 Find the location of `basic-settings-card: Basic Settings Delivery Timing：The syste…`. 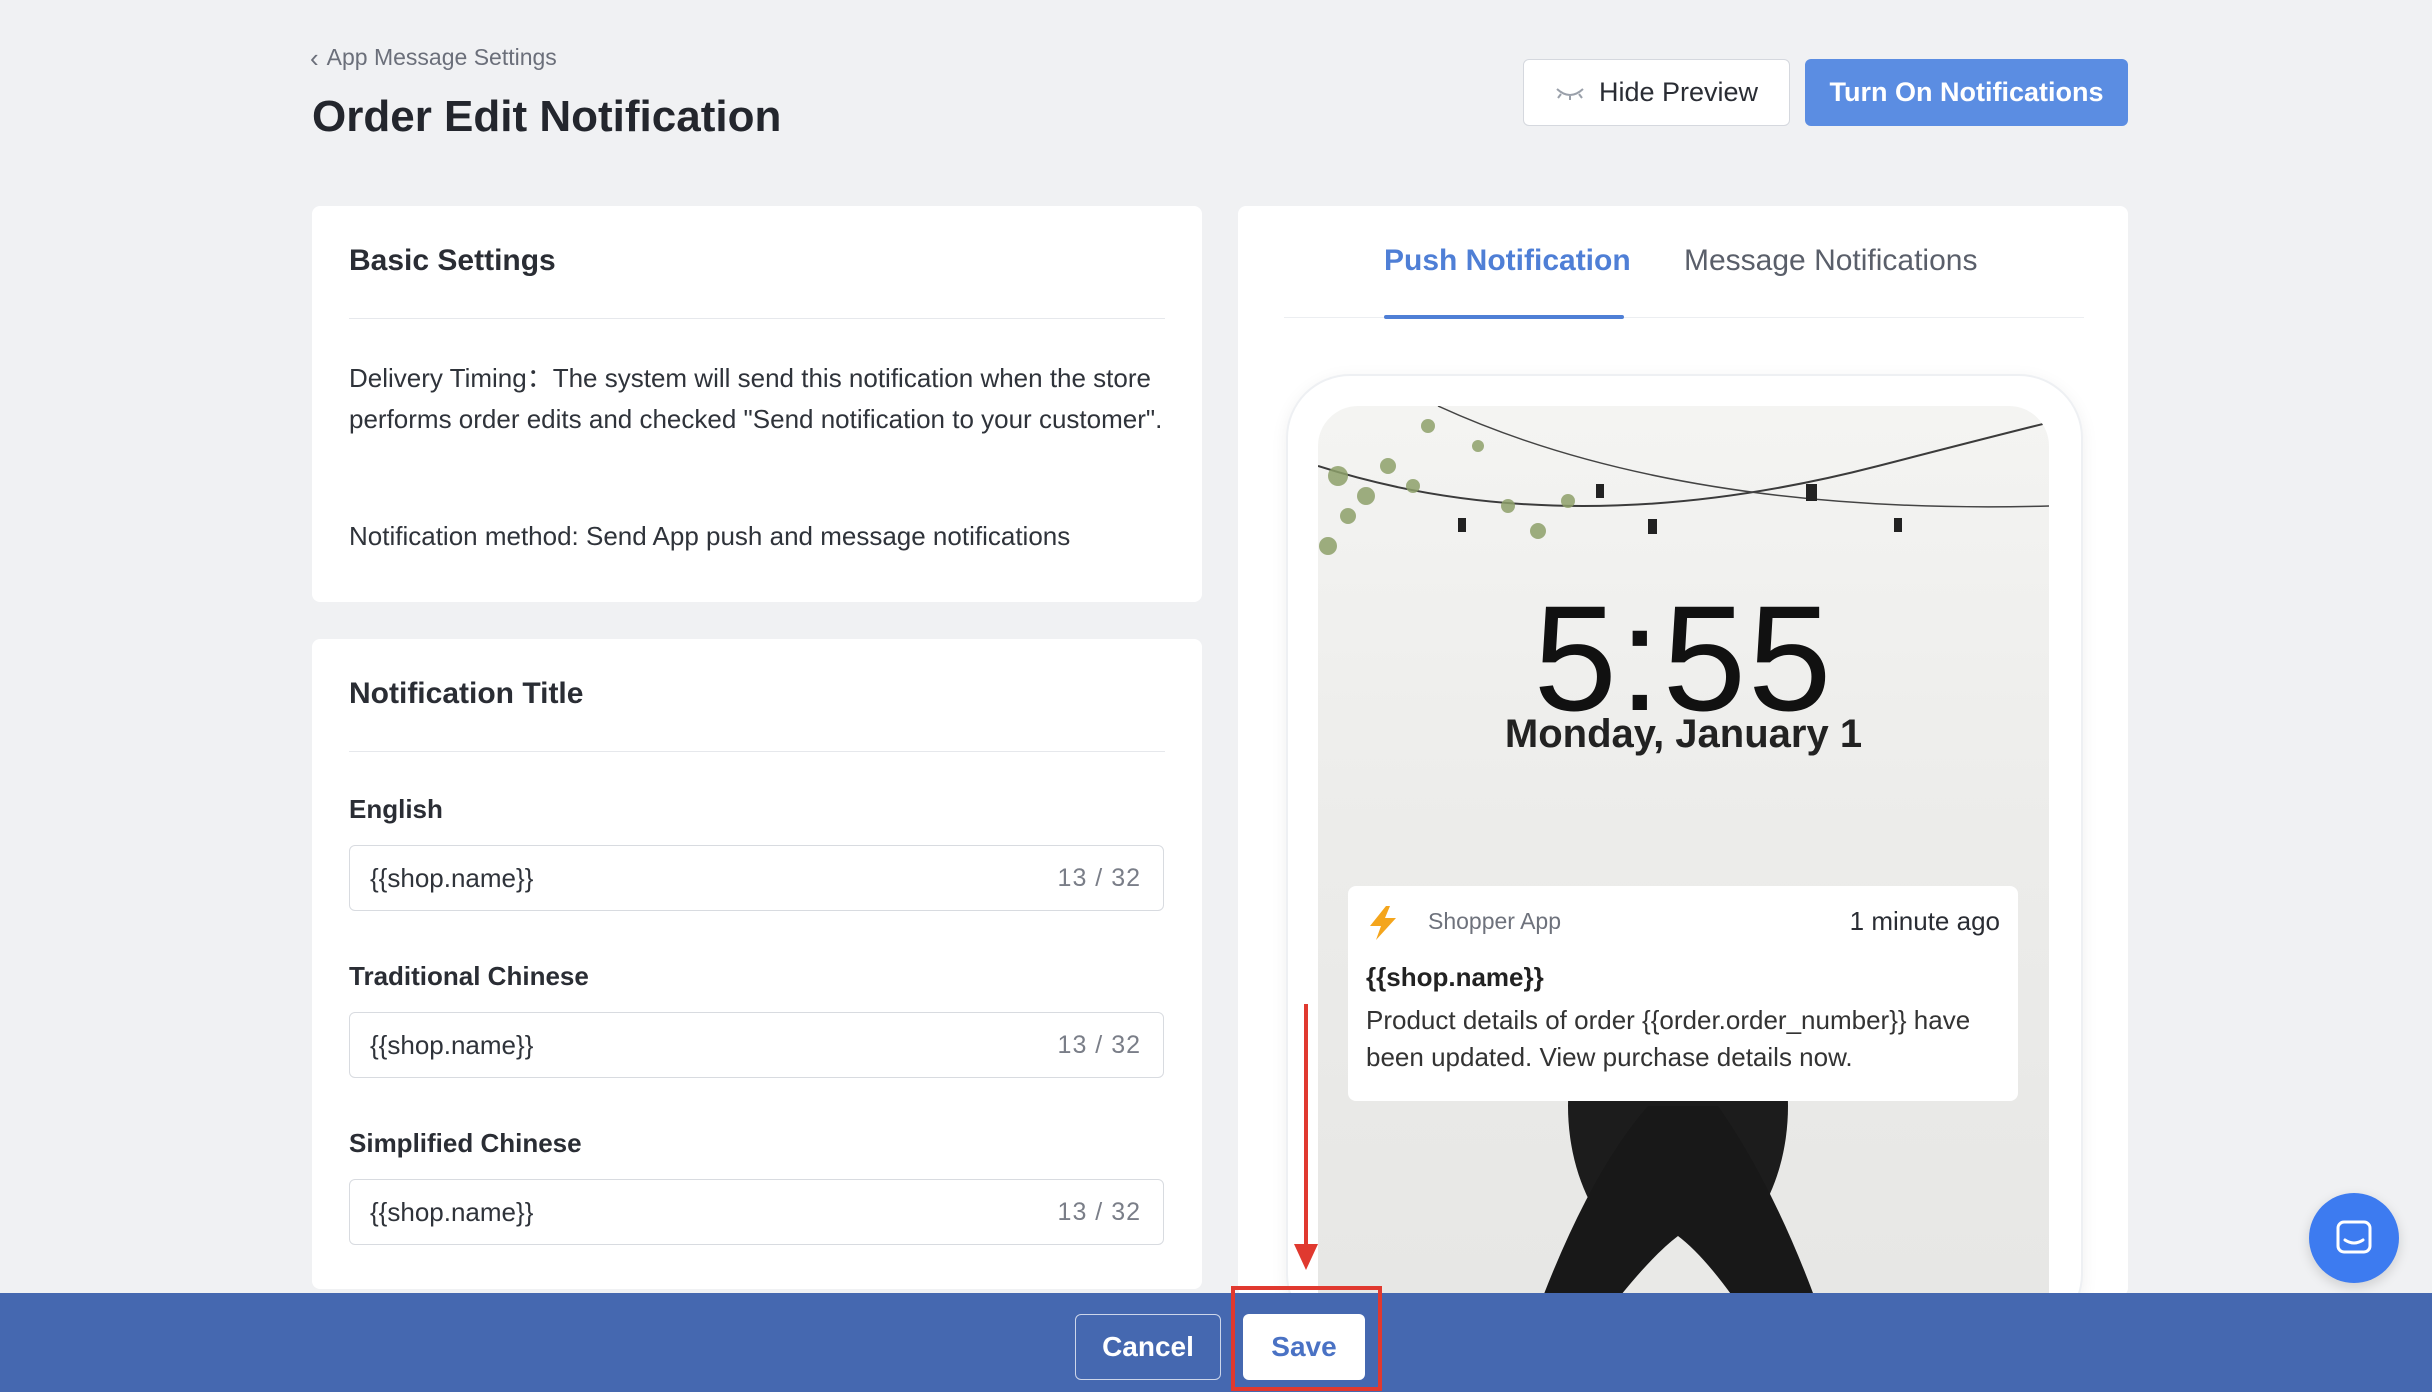

basic-settings-card: Basic Settings Delivery Timing：The syste… is located at coordinates (757, 404).